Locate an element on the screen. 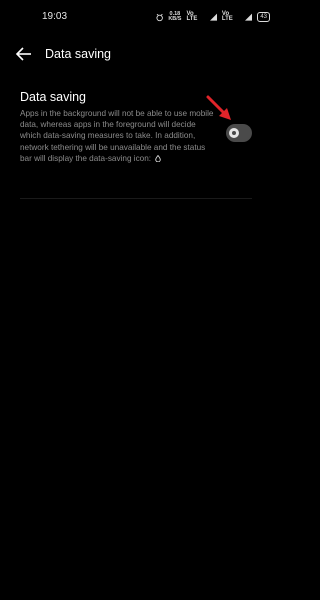 The height and width of the screenshot is (600, 320). status-time: 19:03 is located at coordinates (55, 16).